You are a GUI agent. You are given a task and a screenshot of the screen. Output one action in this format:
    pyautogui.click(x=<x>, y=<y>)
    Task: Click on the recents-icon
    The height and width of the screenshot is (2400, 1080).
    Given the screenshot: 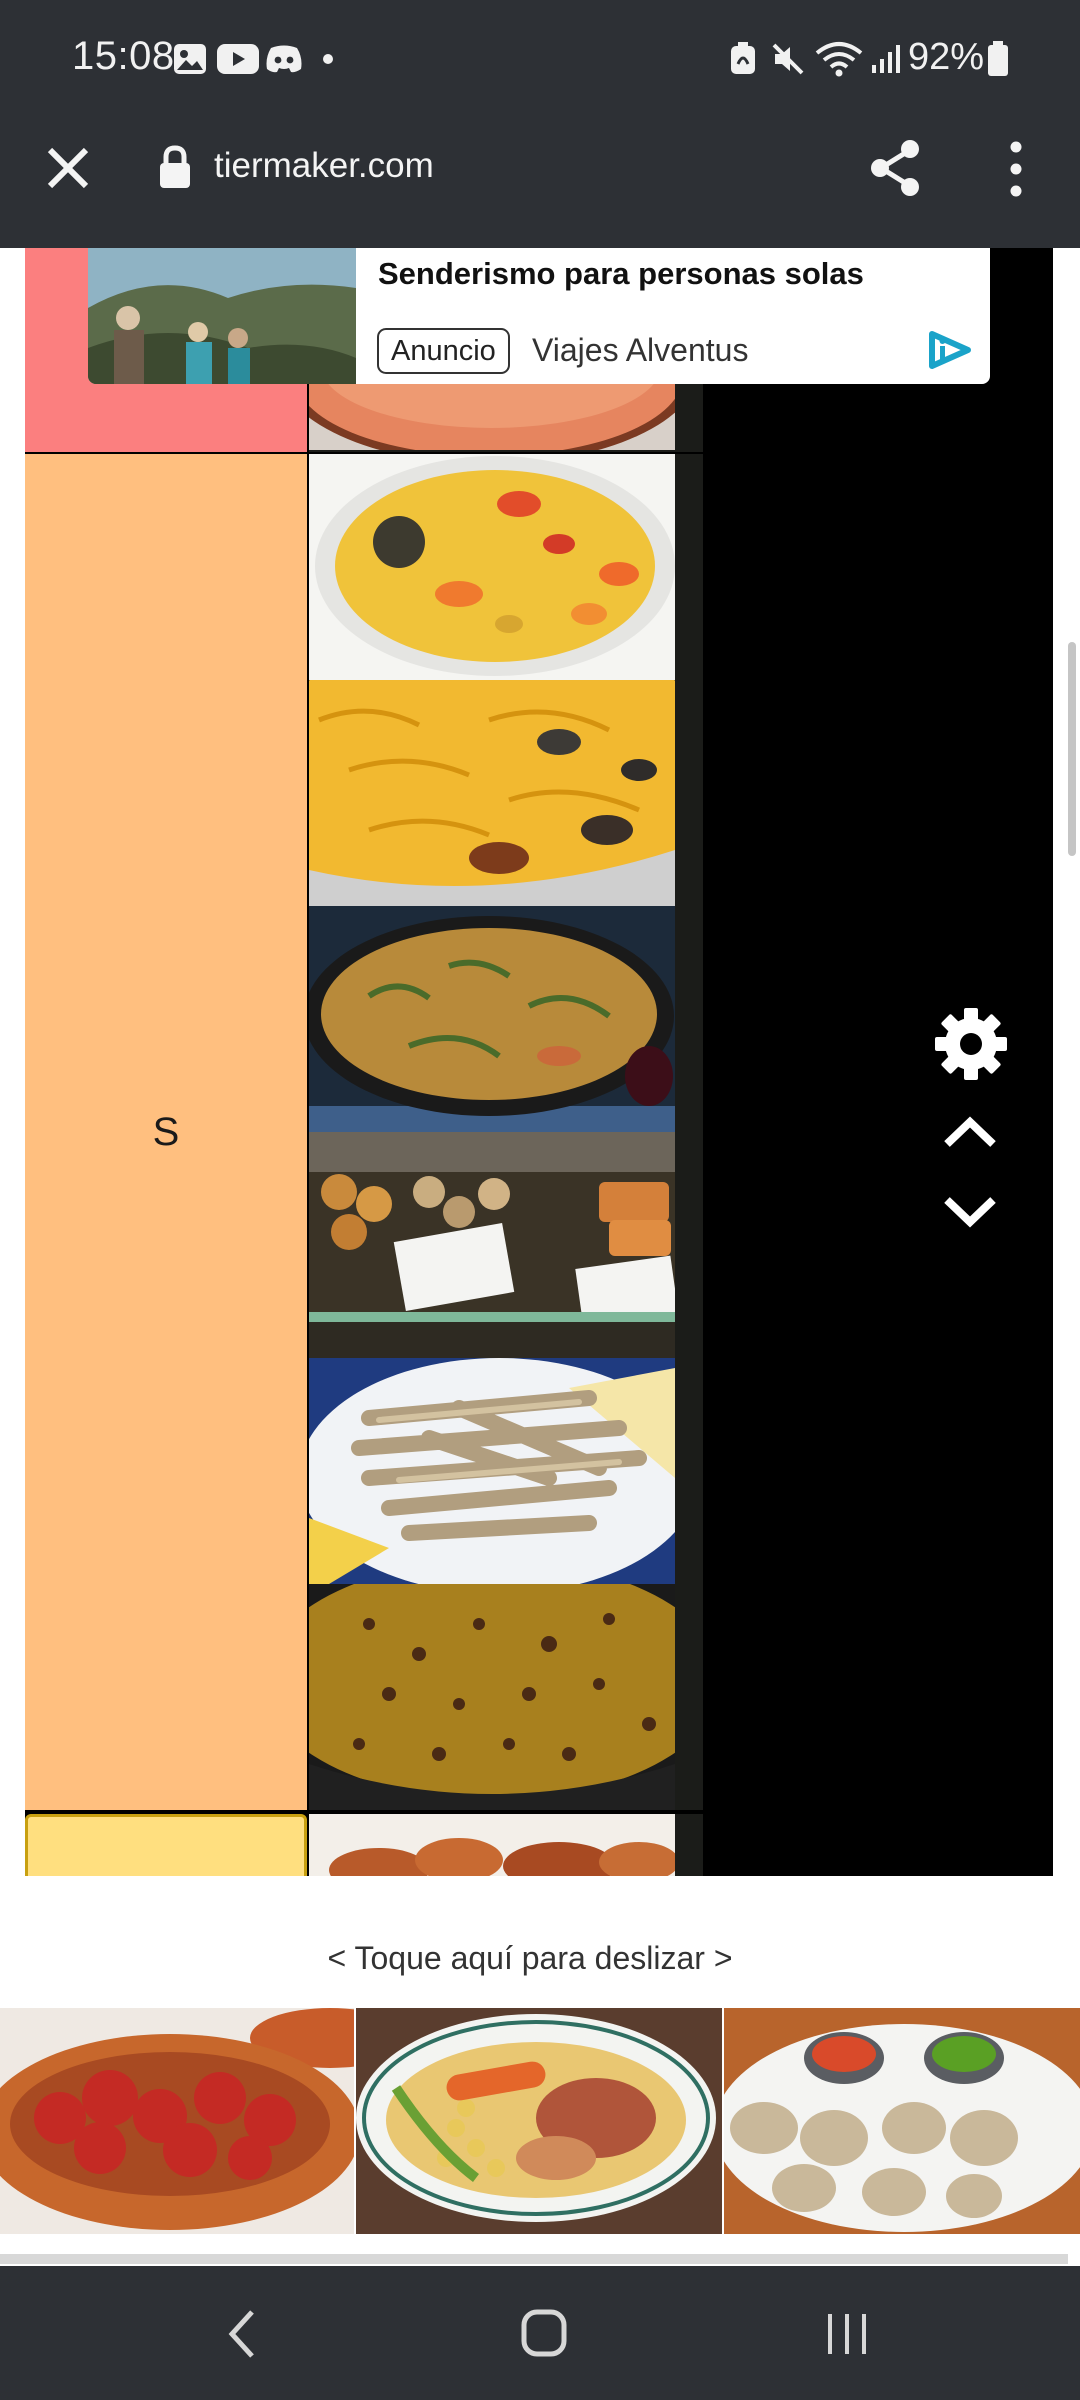 What is the action you would take?
    pyautogui.click(x=847, y=2334)
    